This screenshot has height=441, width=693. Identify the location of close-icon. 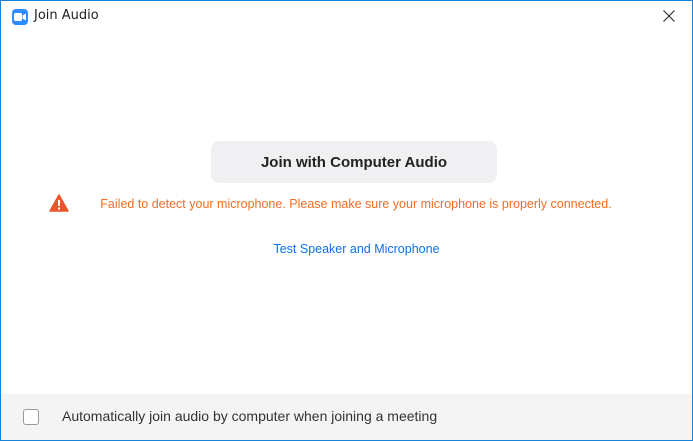
(669, 16).